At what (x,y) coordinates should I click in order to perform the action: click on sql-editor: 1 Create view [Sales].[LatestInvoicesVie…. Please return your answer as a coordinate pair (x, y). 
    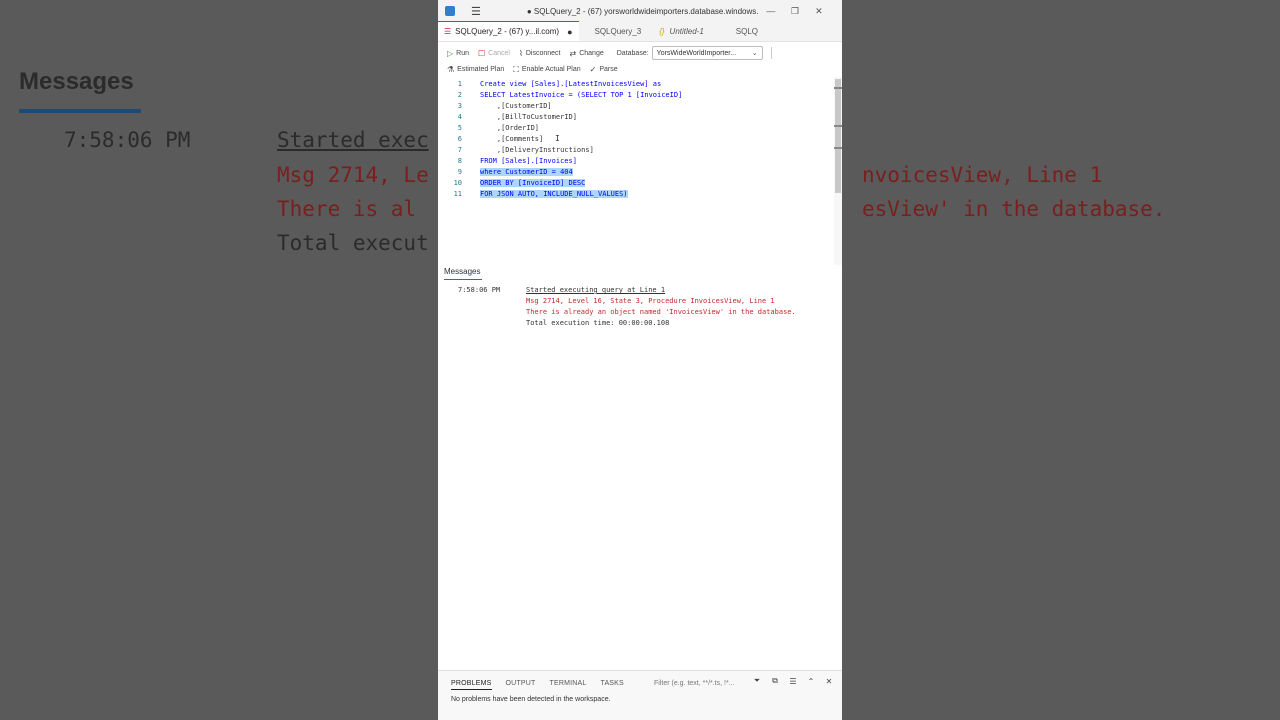
    Looking at the image, I should click on (640, 171).